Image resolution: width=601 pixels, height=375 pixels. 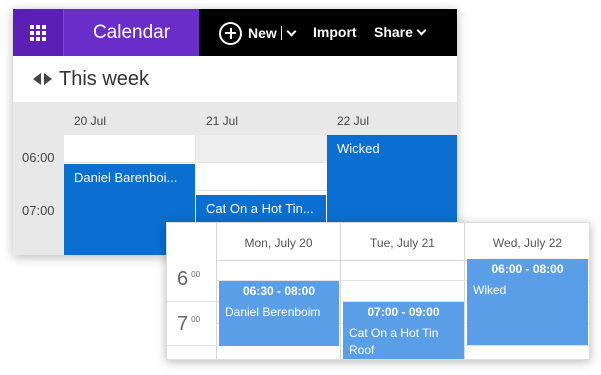 What do you see at coordinates (358, 148) in the screenshot?
I see `event-title: Wicked` at bounding box center [358, 148].